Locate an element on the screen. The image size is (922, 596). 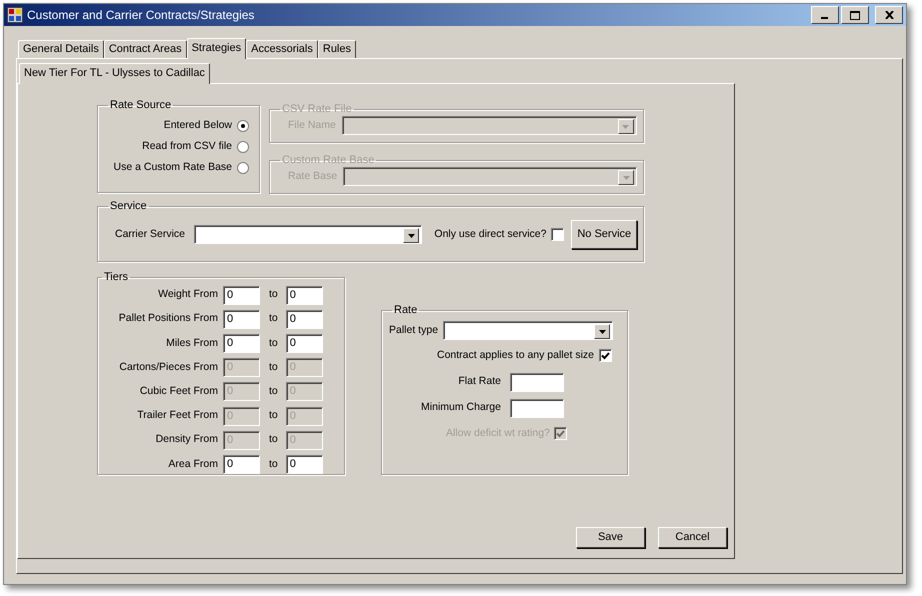
close-button is located at coordinates (889, 15).